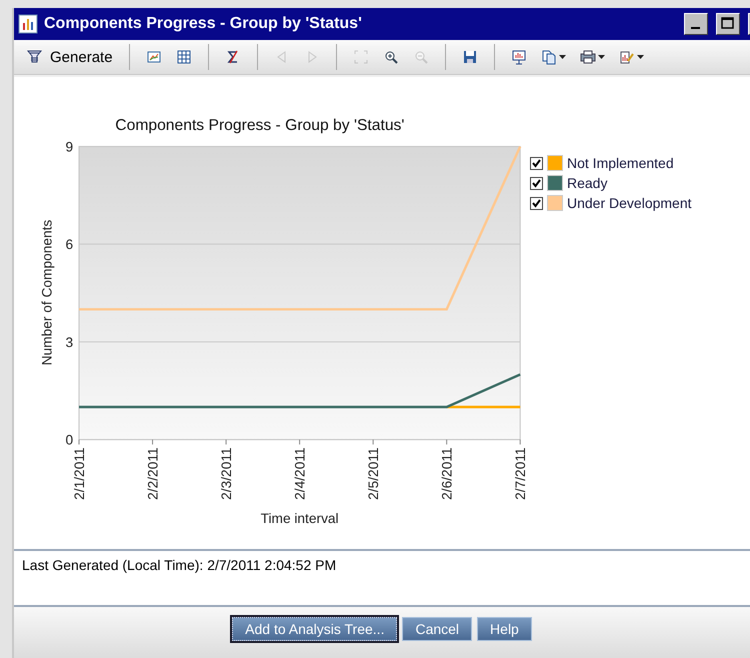 This screenshot has height=658, width=750. Describe the element at coordinates (259, 125) in the screenshot. I see `chart-title: Components Progress - Group by 'Status'` at that location.